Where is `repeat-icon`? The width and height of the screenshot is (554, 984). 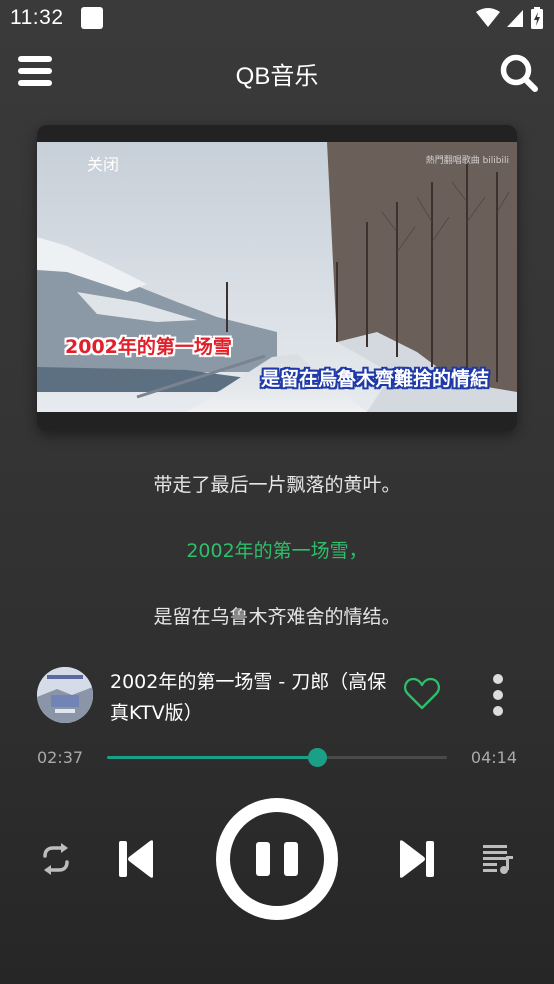 repeat-icon is located at coordinates (56, 859).